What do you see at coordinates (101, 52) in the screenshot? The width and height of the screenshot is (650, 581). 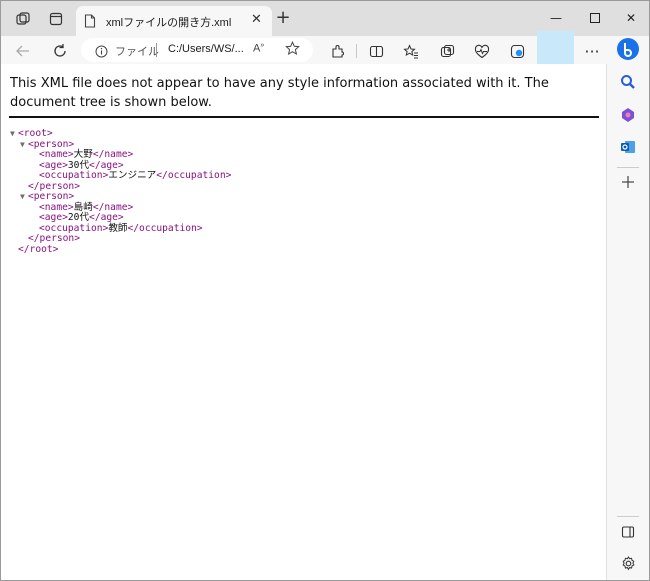 I see `info-icon` at bounding box center [101, 52].